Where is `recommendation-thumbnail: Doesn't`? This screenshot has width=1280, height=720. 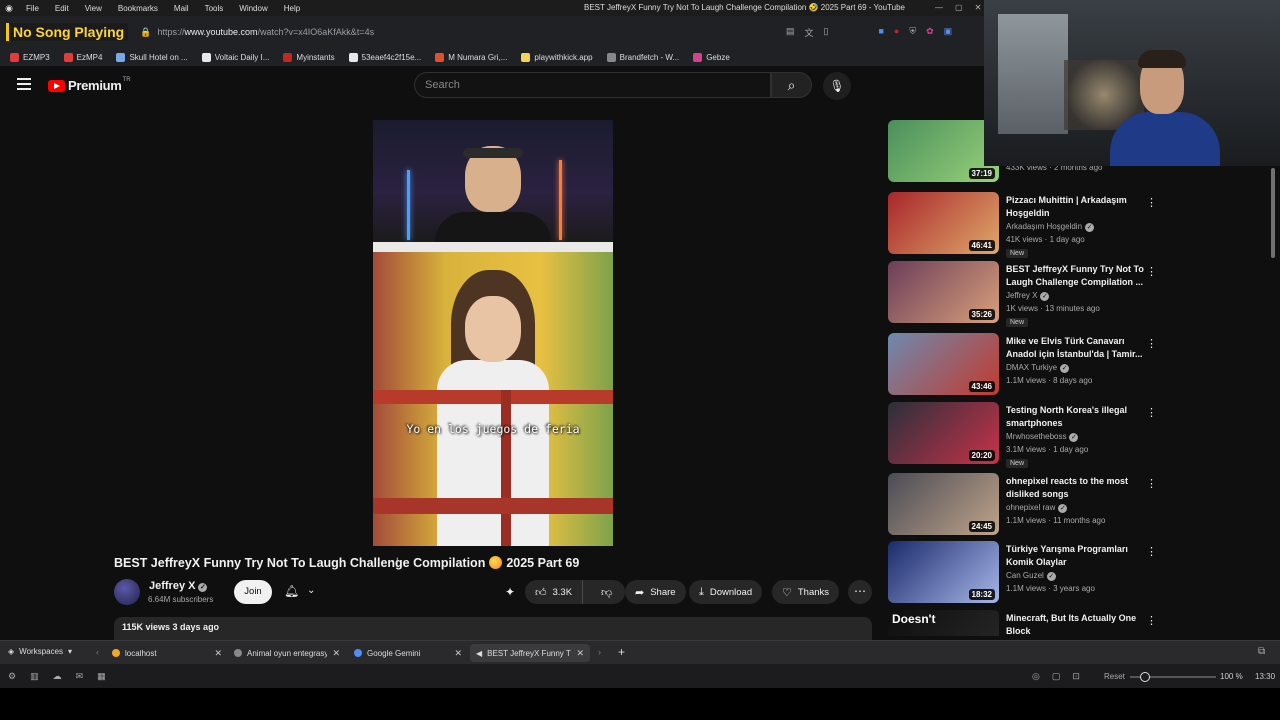
recommendation-thumbnail: Doesn't is located at coordinates (943, 623).